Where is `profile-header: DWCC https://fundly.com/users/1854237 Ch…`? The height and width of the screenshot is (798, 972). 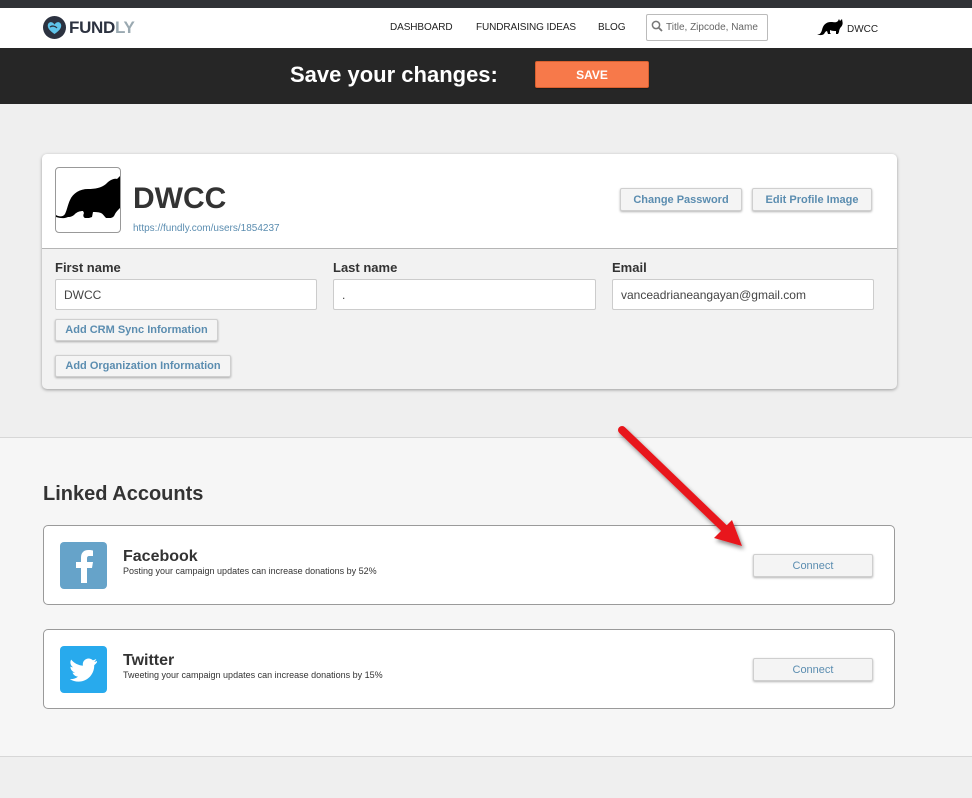
profile-header: DWCC https://fundly.com/users/1854237 Ch… is located at coordinates (469, 201).